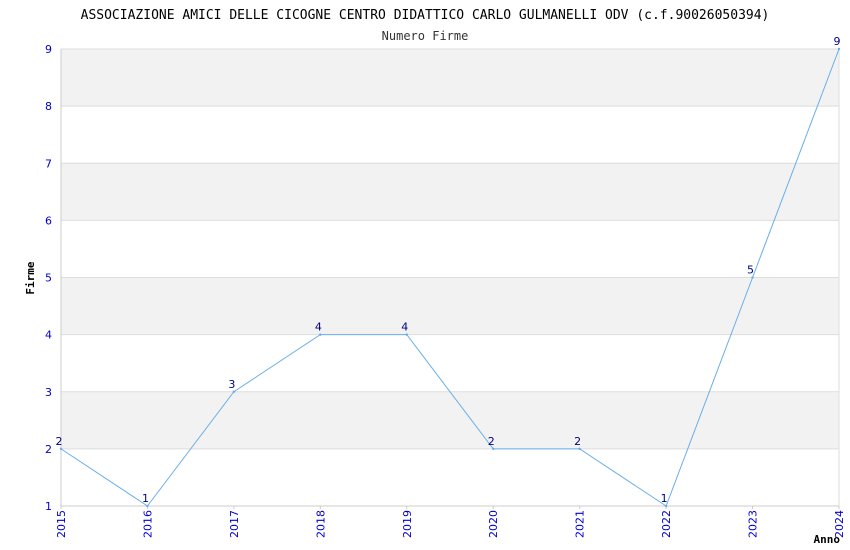 This screenshot has width=850, height=550. What do you see at coordinates (580, 524) in the screenshot?
I see `x-tick-label: 2021` at bounding box center [580, 524].